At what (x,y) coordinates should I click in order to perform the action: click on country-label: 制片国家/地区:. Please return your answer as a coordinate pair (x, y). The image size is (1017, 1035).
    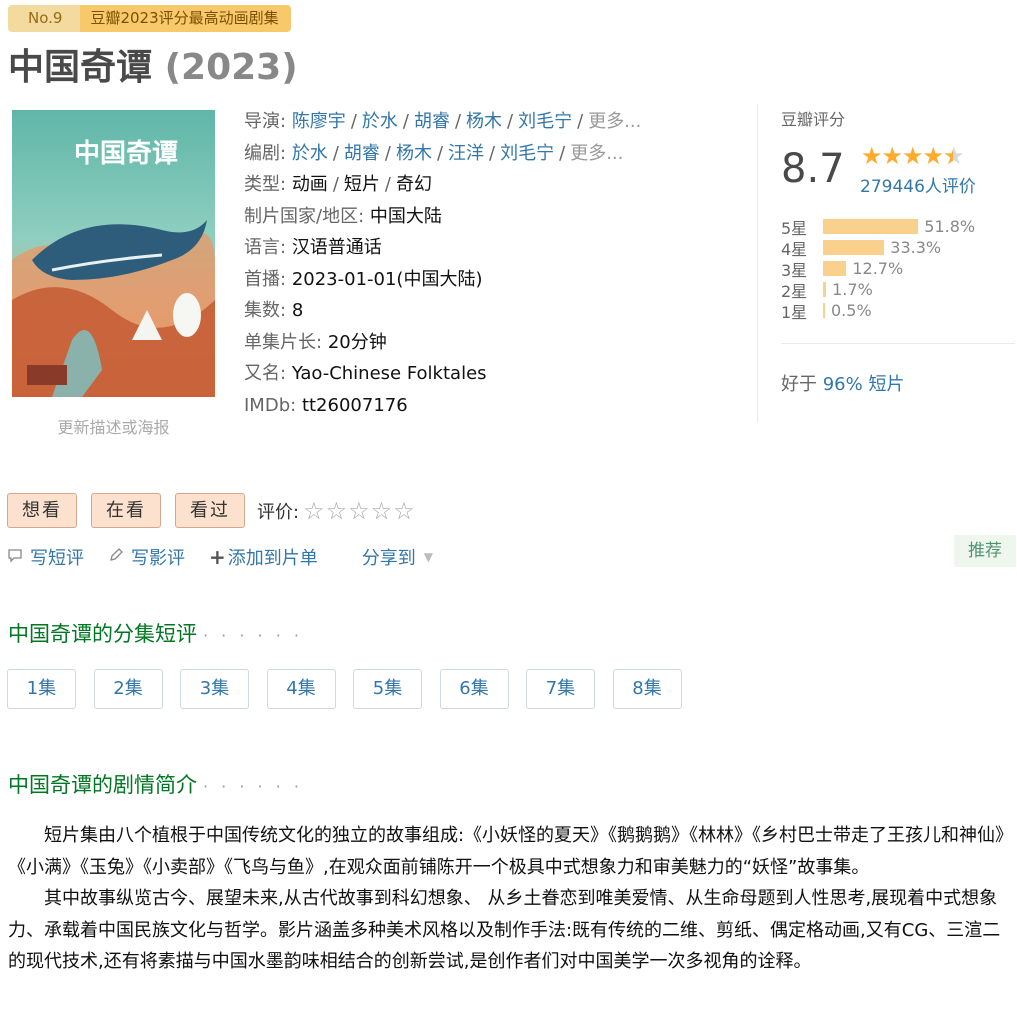
    Looking at the image, I should click on (304, 216).